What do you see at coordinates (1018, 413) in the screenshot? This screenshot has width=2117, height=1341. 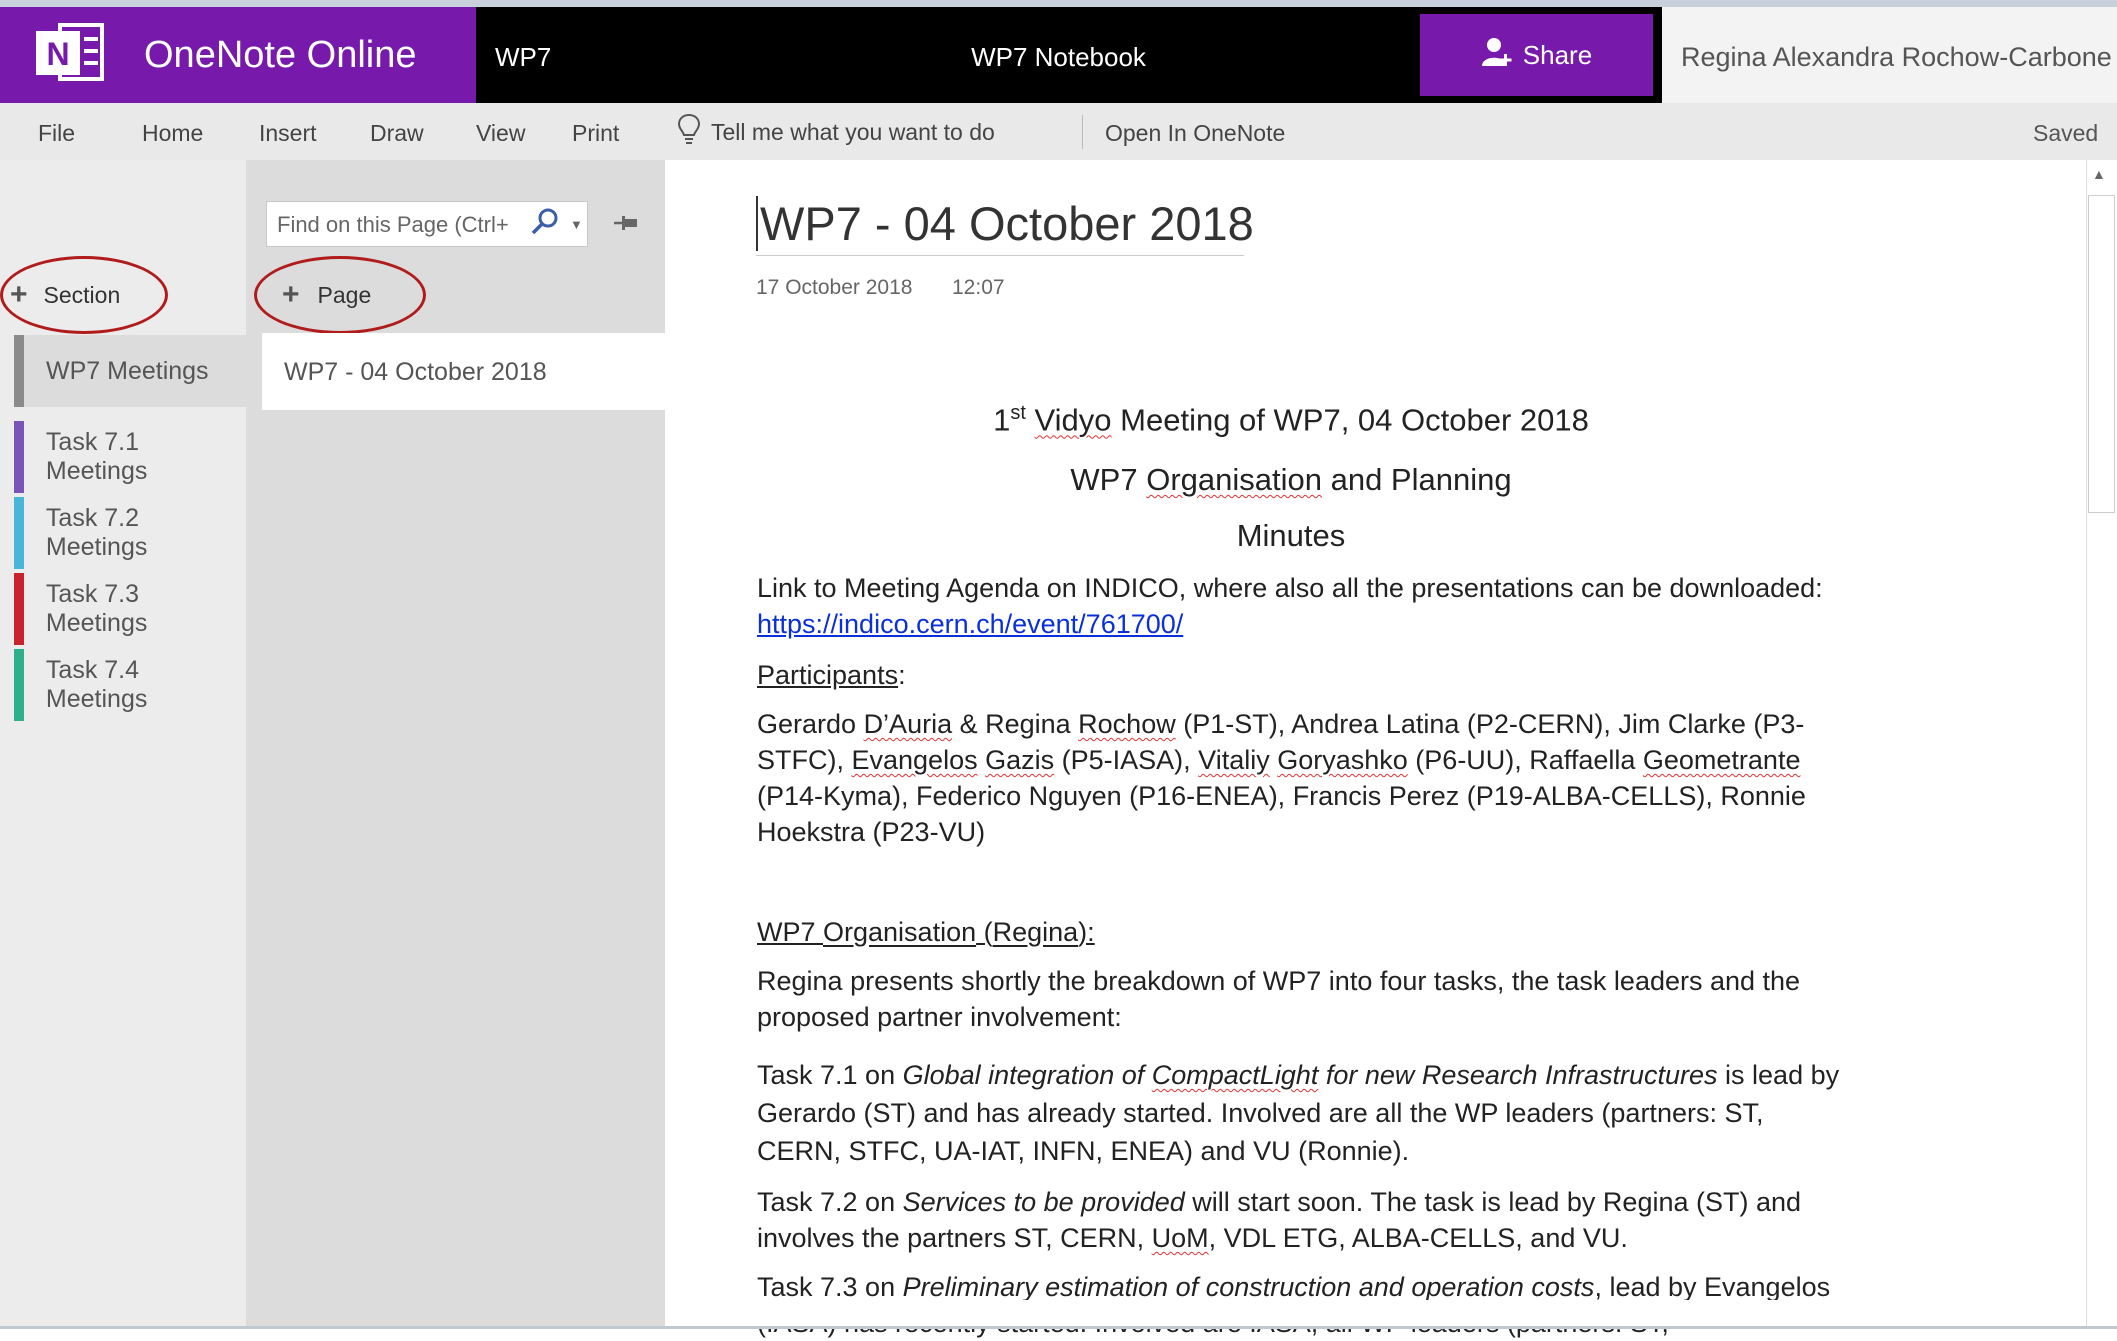 I see `heading-superscript: st` at bounding box center [1018, 413].